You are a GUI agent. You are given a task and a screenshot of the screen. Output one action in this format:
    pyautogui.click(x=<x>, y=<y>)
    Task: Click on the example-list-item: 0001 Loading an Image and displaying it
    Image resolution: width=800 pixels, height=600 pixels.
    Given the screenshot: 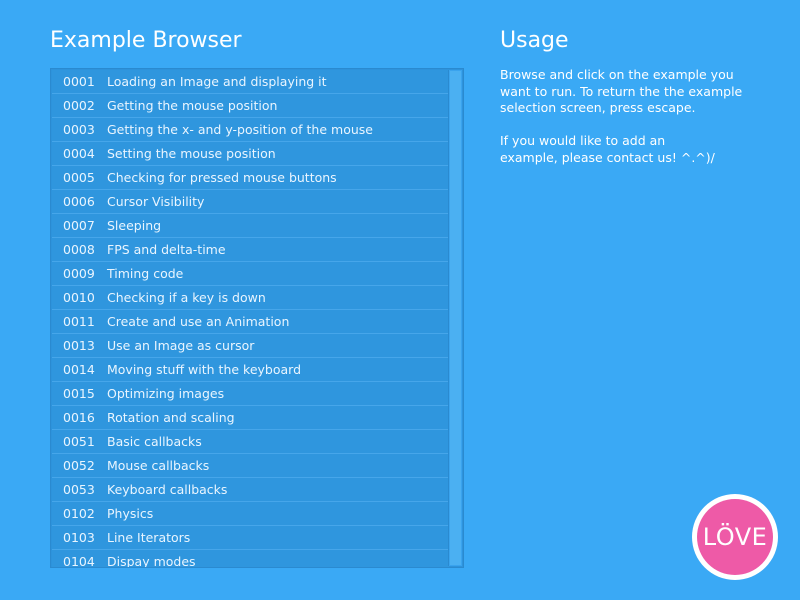 What is the action you would take?
    pyautogui.click(x=250, y=82)
    